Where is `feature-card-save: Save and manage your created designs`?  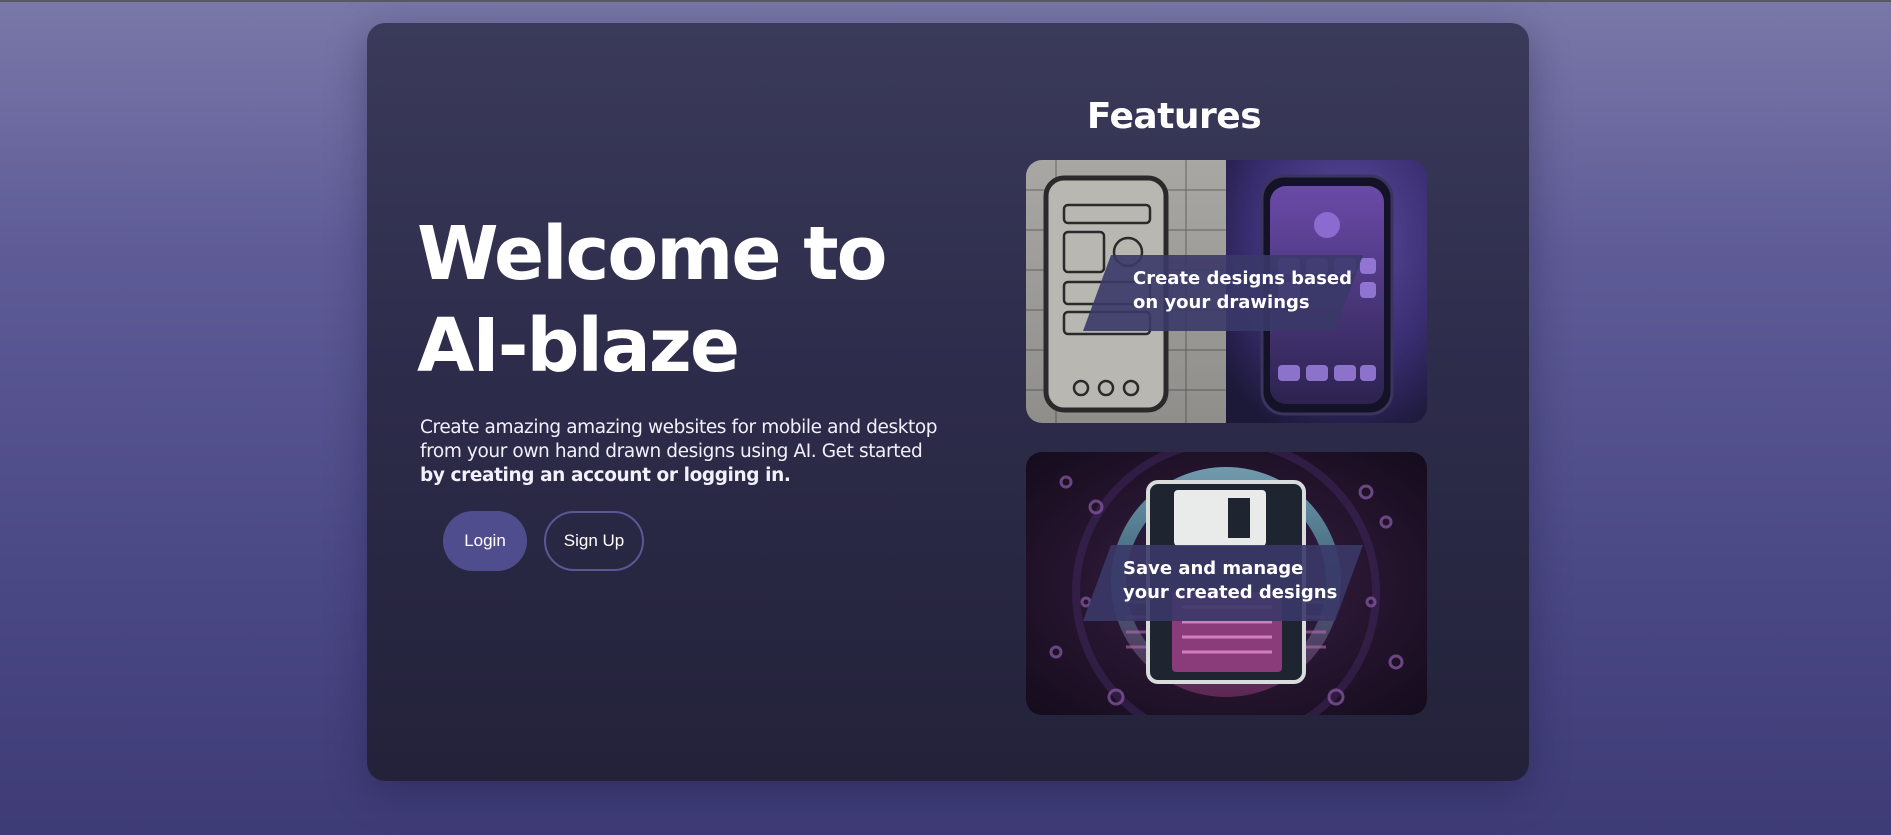
feature-card-save: Save and manage your created designs is located at coordinates (1226, 583).